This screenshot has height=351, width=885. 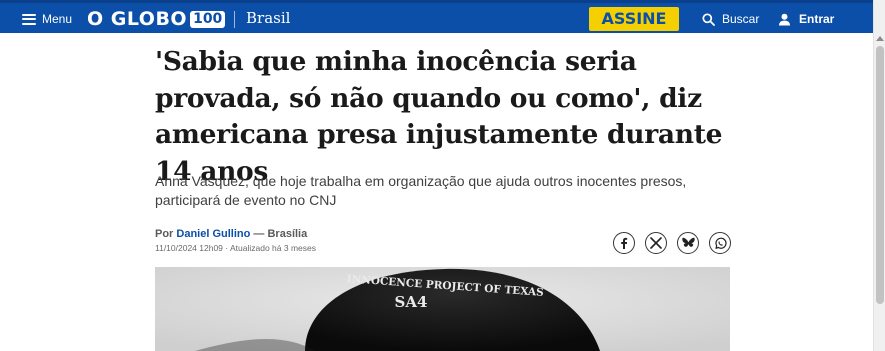 What do you see at coordinates (29, 19) in the screenshot?
I see `hamburger-icon` at bounding box center [29, 19].